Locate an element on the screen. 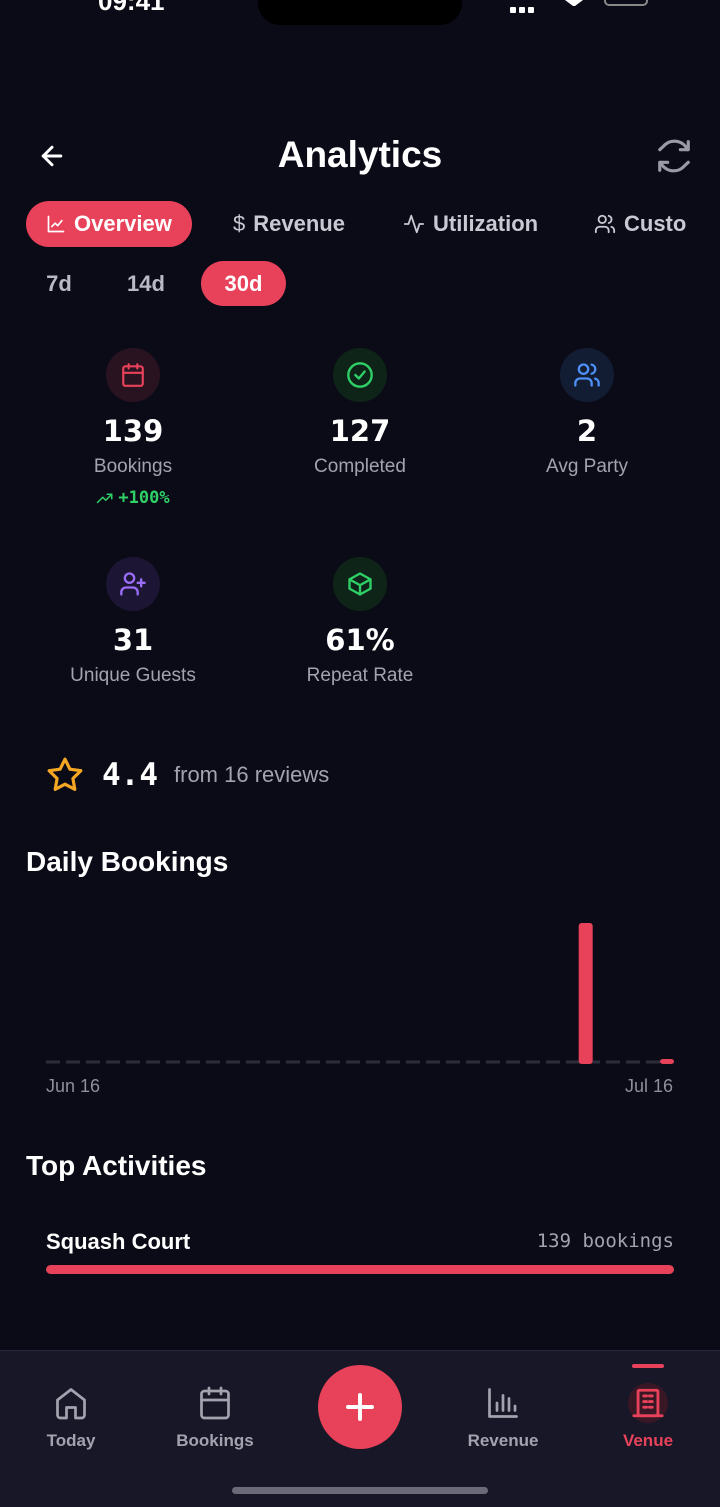  stat-value: 2 is located at coordinates (587, 431).